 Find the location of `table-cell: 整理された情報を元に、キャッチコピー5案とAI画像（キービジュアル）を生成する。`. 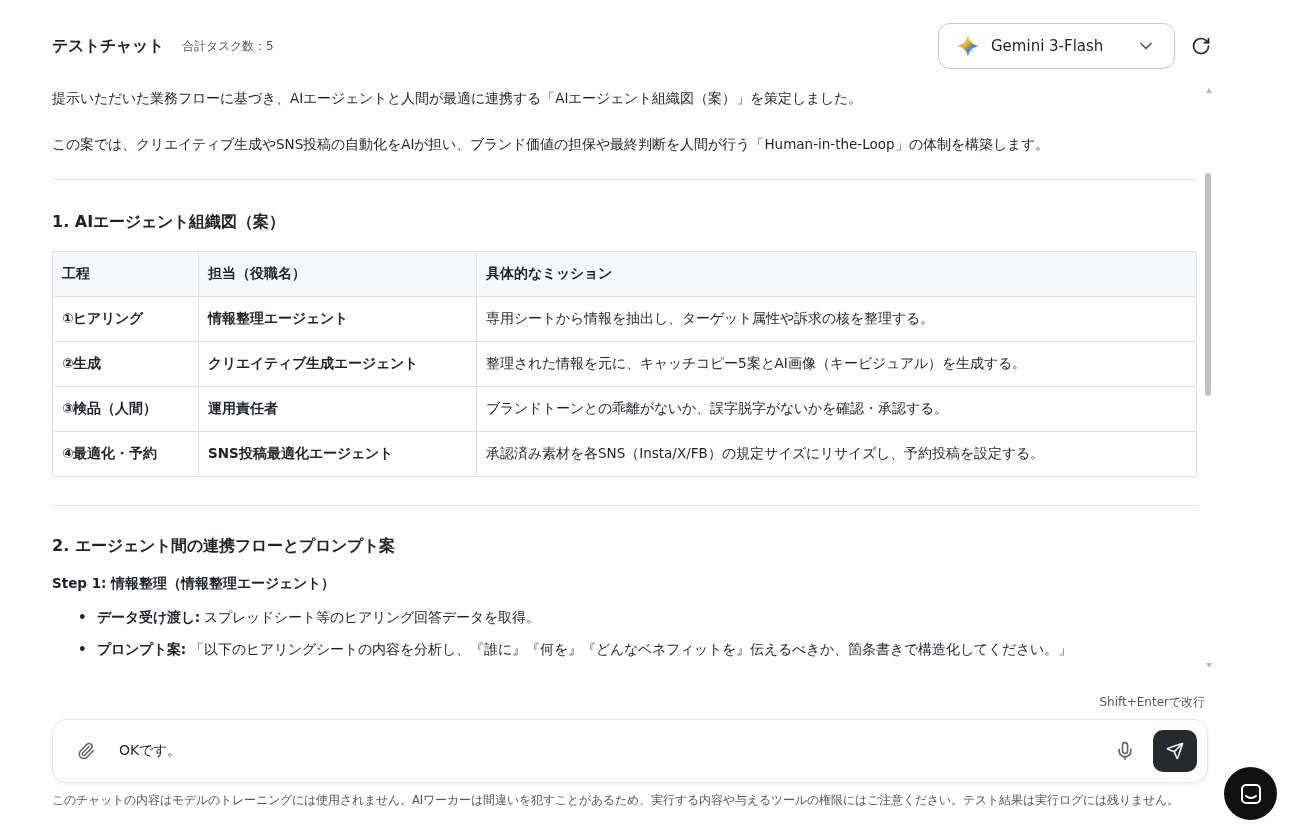

table-cell: 整理された情報を元に、キャッチコピー5案とAI画像（キービジュアル）を生成する。 is located at coordinates (836, 364).